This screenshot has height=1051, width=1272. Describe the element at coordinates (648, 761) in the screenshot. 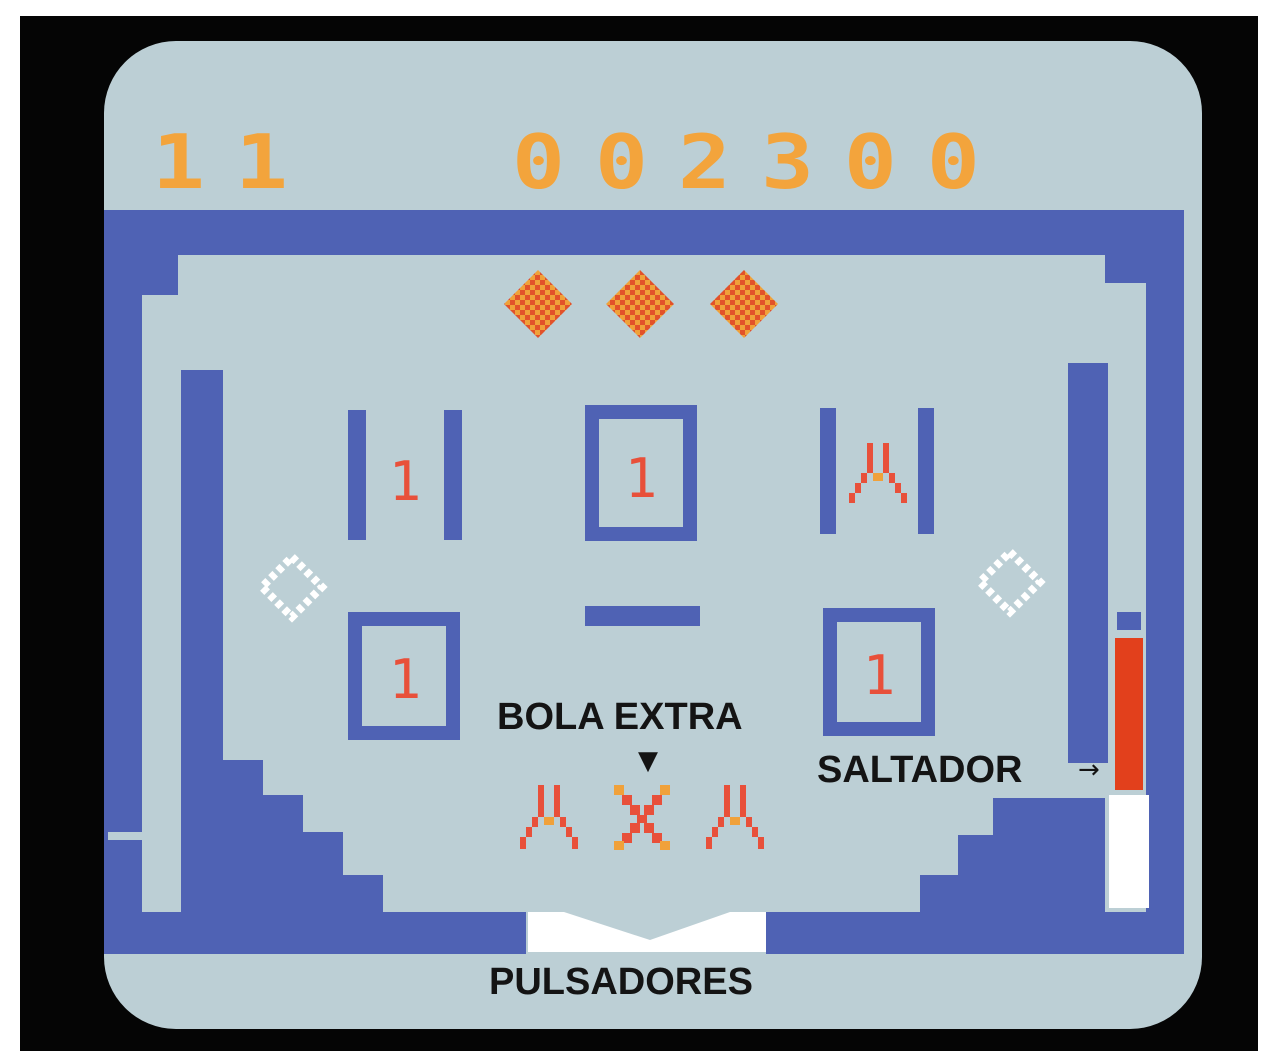

I see `extra-ball-arrow: ▼` at that location.